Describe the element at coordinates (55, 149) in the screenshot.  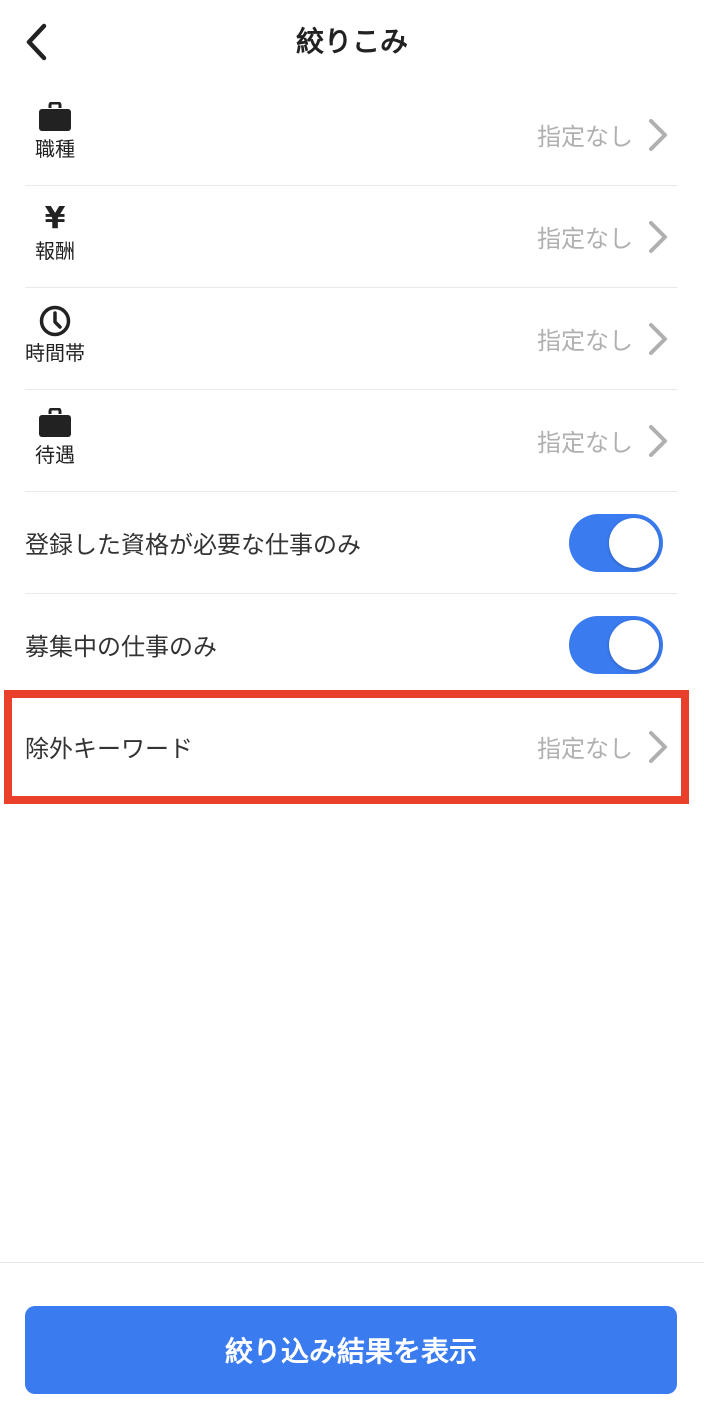
I see `filter-label: 職種` at that location.